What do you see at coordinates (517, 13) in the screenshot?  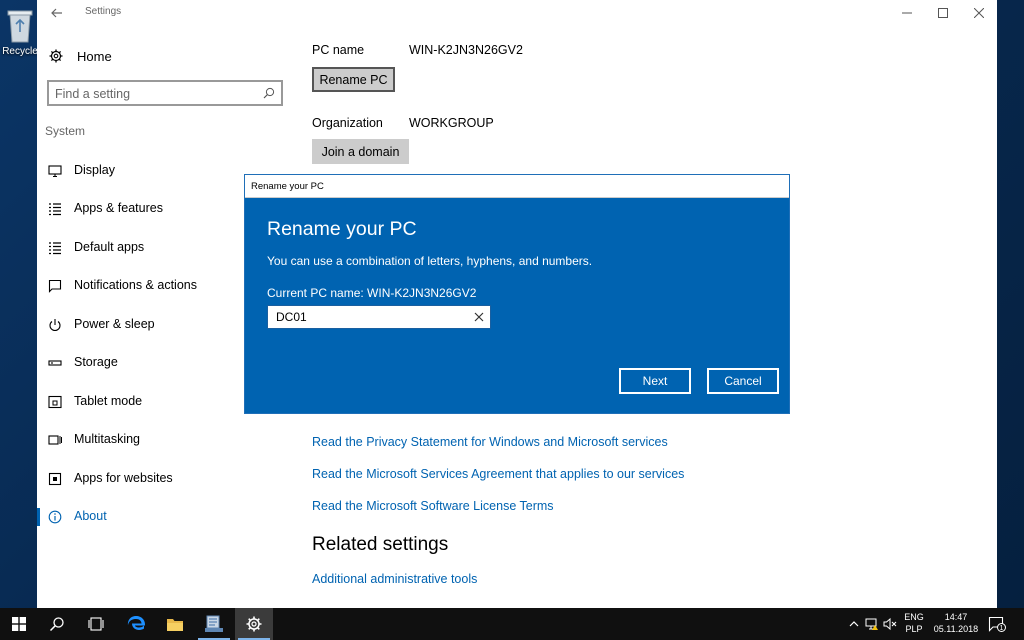 I see `titlebar: Settings` at bounding box center [517, 13].